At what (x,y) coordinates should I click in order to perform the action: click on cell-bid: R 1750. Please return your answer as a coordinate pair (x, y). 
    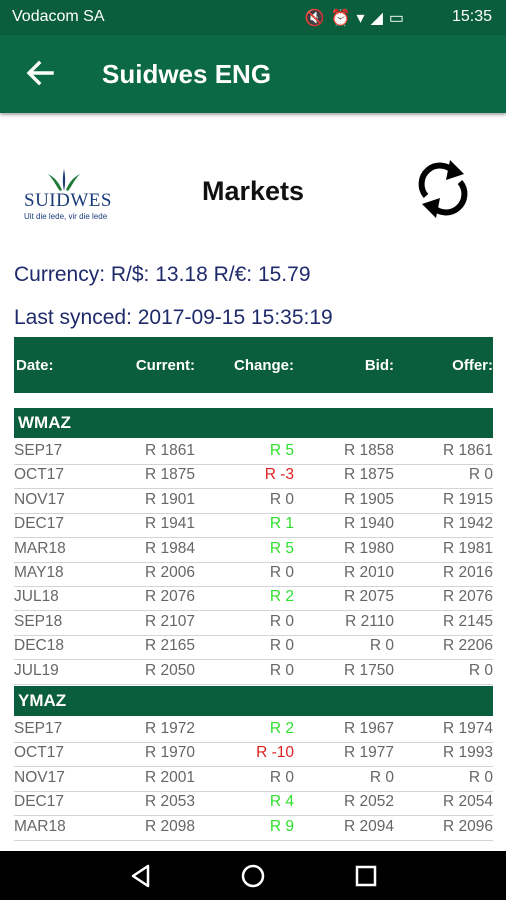
    Looking at the image, I should click on (369, 670).